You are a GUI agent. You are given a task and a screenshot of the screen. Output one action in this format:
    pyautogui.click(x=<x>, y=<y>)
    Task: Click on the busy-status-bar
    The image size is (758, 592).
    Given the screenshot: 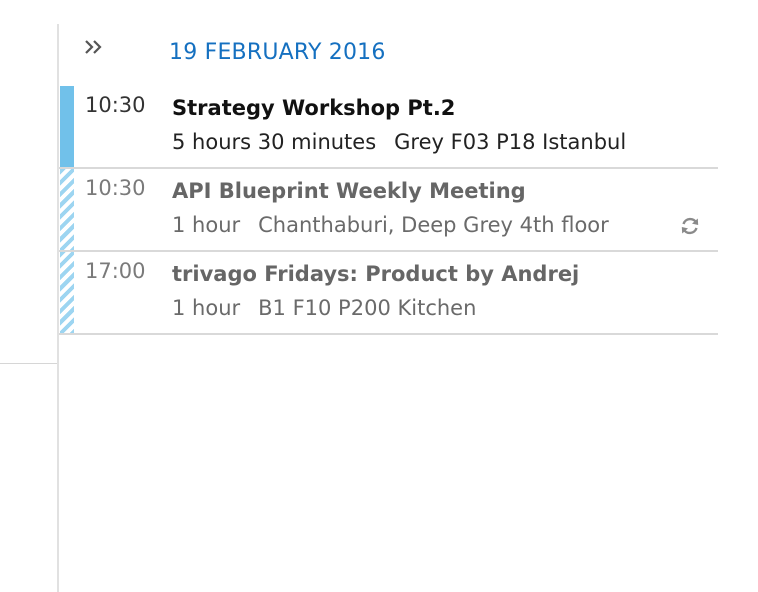 What is the action you would take?
    pyautogui.click(x=67, y=126)
    